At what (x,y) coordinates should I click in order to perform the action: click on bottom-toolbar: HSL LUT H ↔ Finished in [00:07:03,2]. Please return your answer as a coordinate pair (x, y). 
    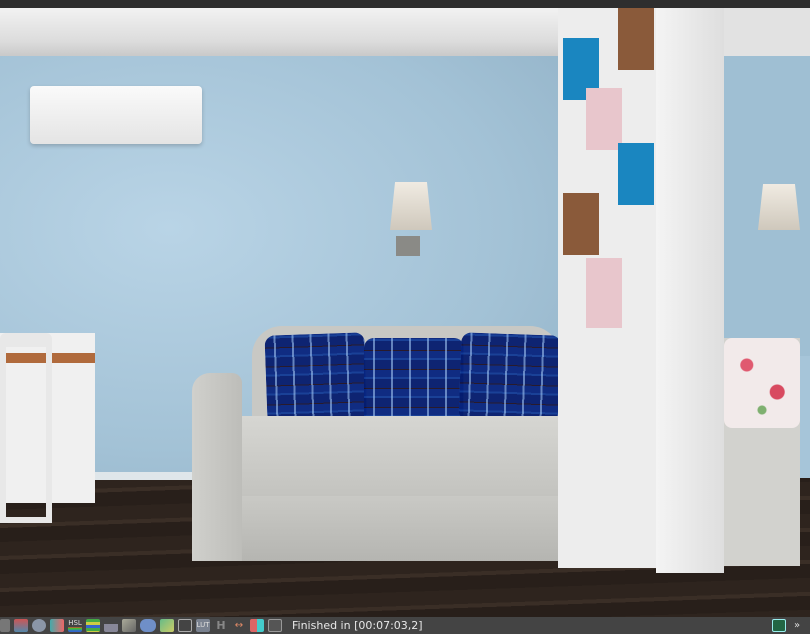
    Looking at the image, I should click on (405, 625).